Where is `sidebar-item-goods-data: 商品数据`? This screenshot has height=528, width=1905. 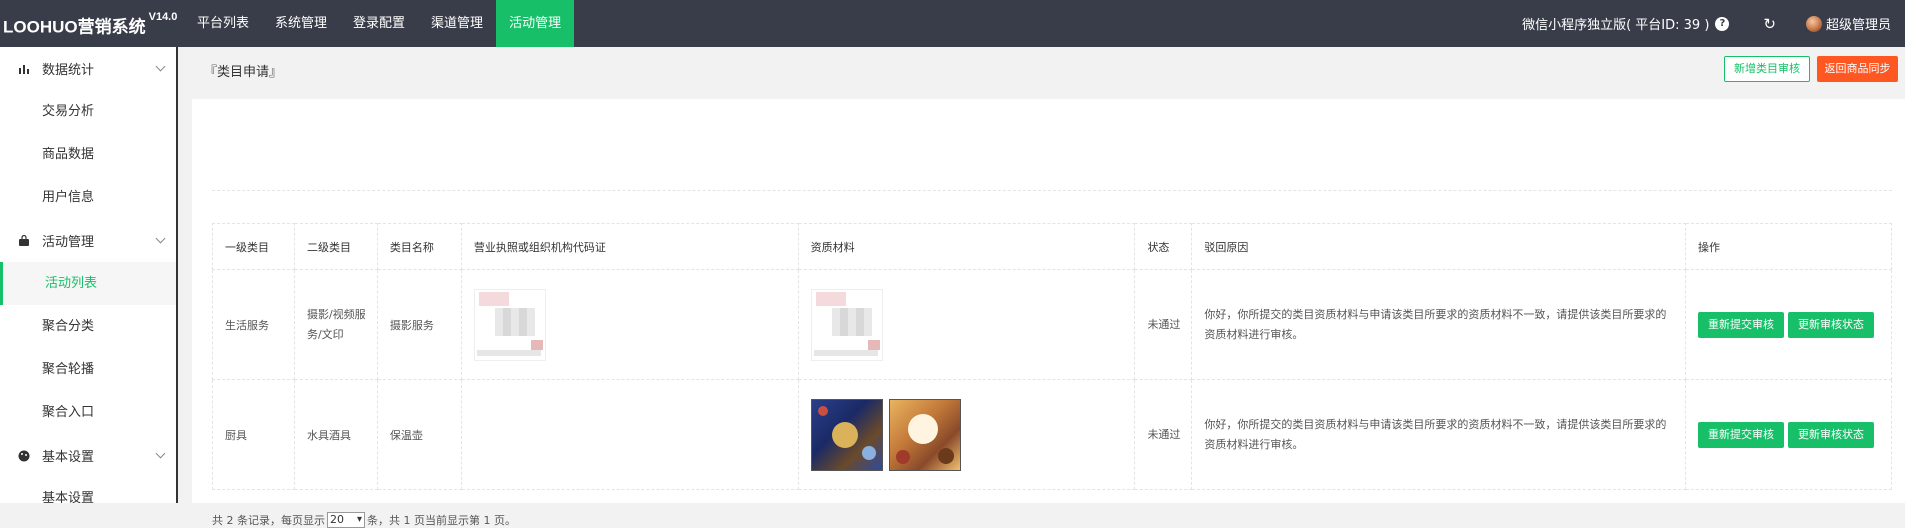 sidebar-item-goods-data: 商品数据 is located at coordinates (88, 154).